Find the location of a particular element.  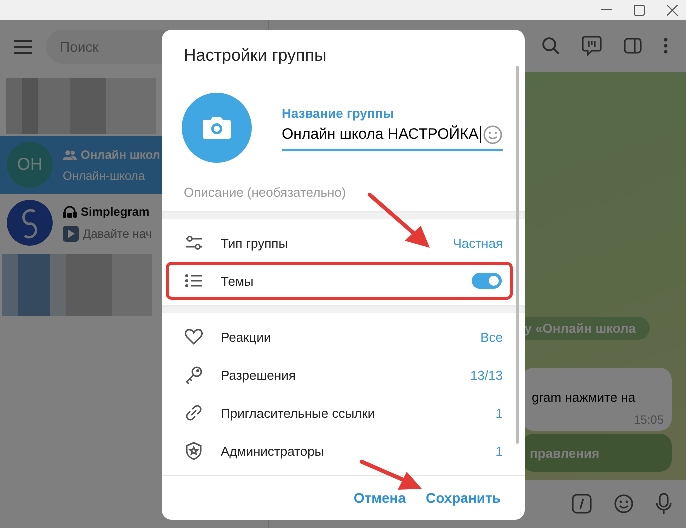

message-text: gram нажмите на is located at coordinates (584, 397).